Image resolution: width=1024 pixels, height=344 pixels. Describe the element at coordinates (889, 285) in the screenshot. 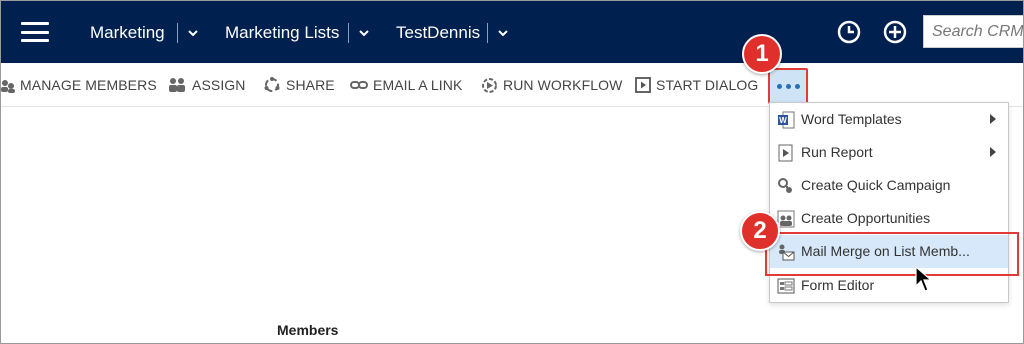

I see `menu-item-form-editor: Form Editor` at that location.